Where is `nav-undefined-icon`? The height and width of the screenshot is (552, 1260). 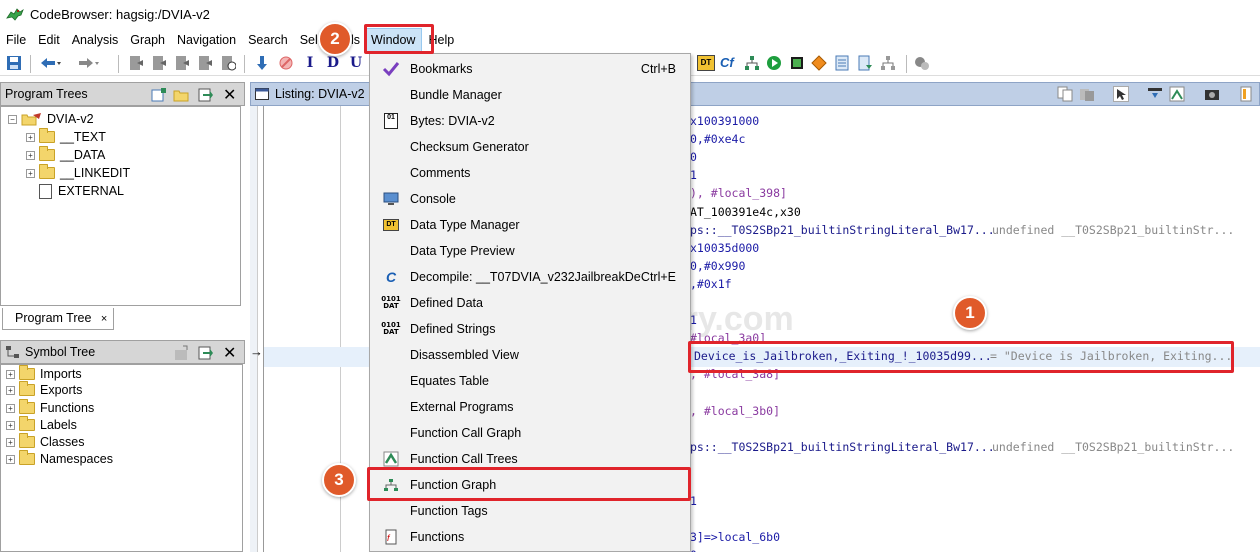 nav-undefined-icon is located at coordinates (182, 63).